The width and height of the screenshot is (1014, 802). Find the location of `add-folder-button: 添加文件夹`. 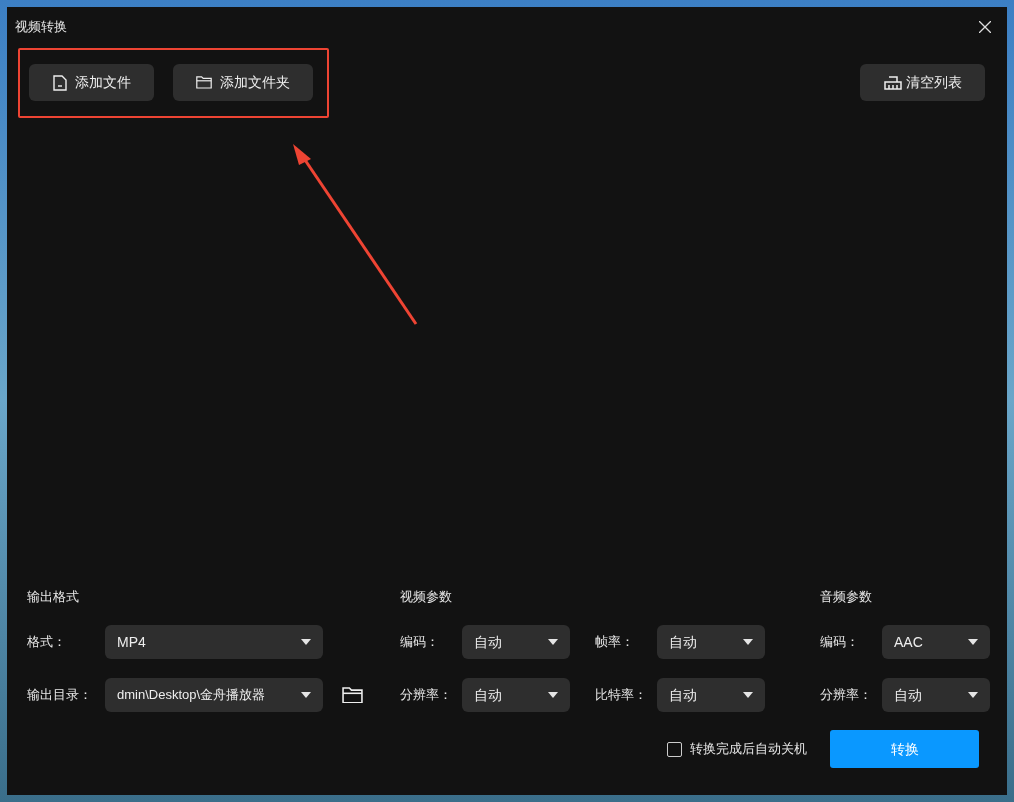

add-folder-button: 添加文件夹 is located at coordinates (243, 82).